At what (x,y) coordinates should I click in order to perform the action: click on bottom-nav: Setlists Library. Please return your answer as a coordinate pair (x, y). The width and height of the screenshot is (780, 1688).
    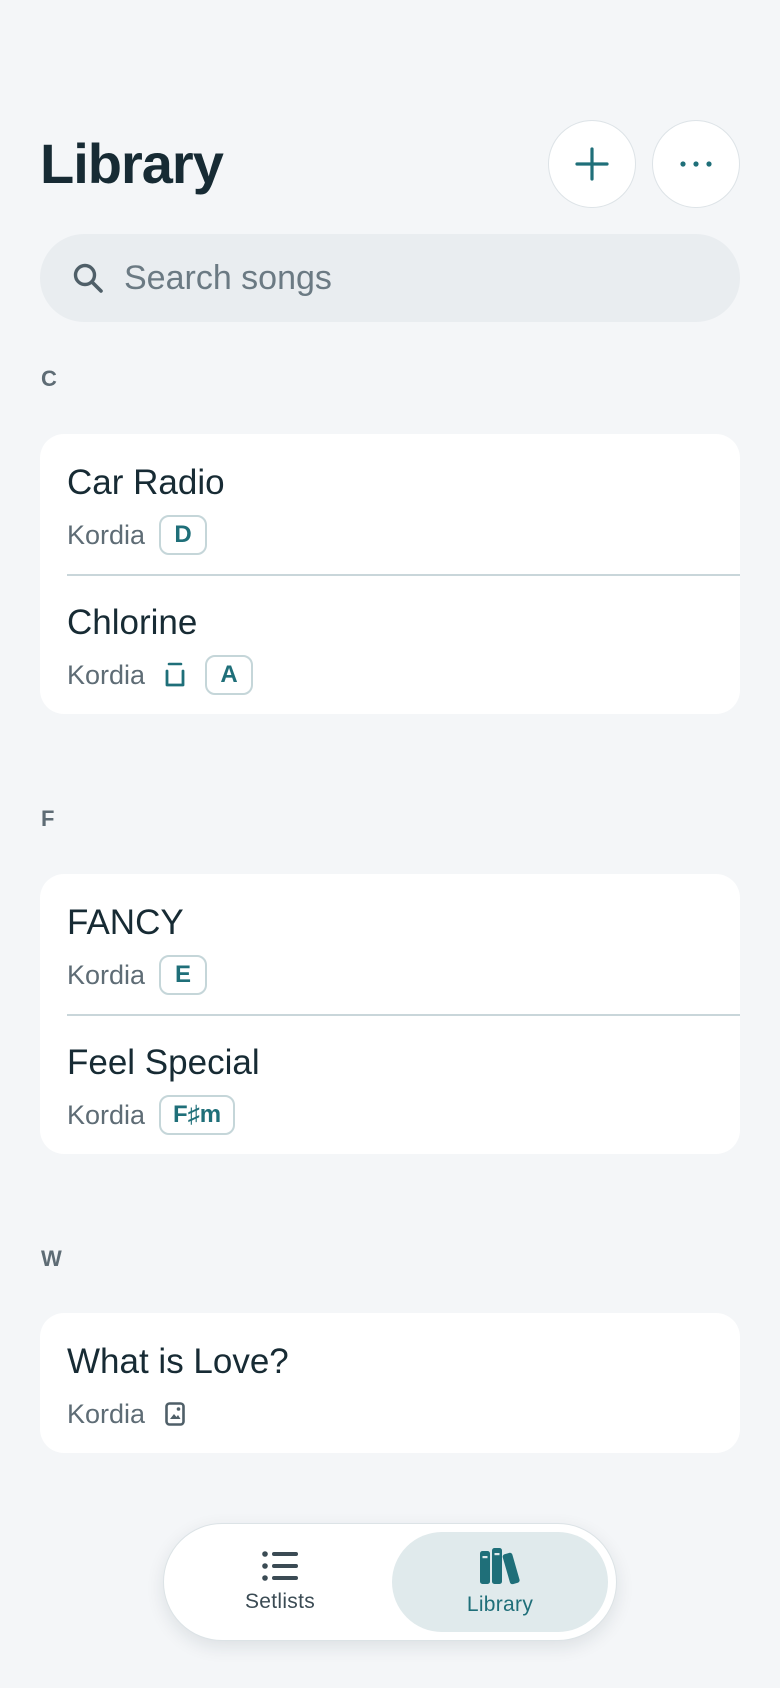
    Looking at the image, I should click on (390, 1582).